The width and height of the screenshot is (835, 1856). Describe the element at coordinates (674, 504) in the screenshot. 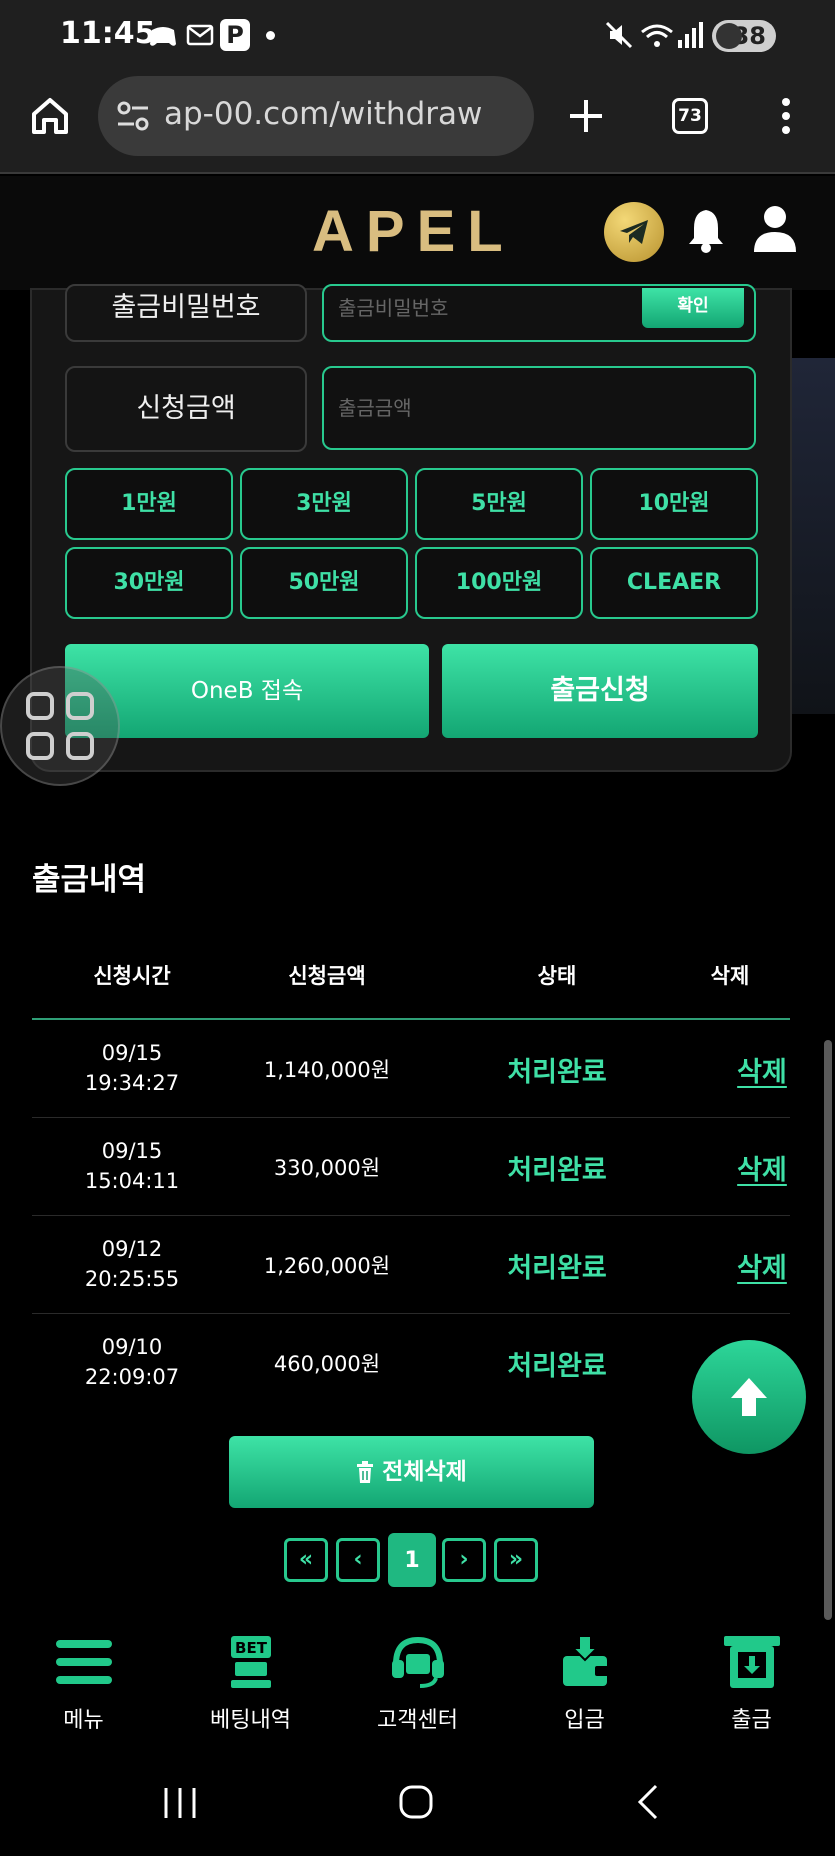

I see `quick-amount-100k: 10만원` at that location.